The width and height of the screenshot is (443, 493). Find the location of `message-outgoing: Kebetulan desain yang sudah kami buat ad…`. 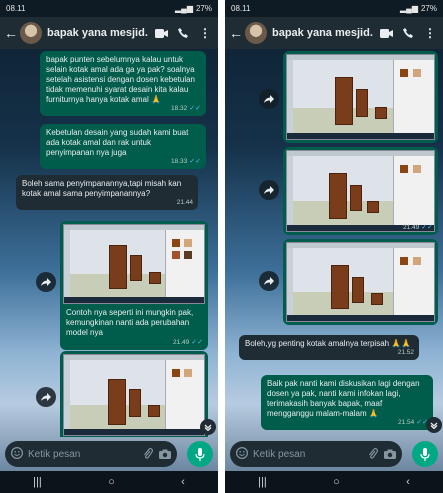

message-outgoing: Kebetulan desain yang sudah kami buat ad… is located at coordinates (123, 146).